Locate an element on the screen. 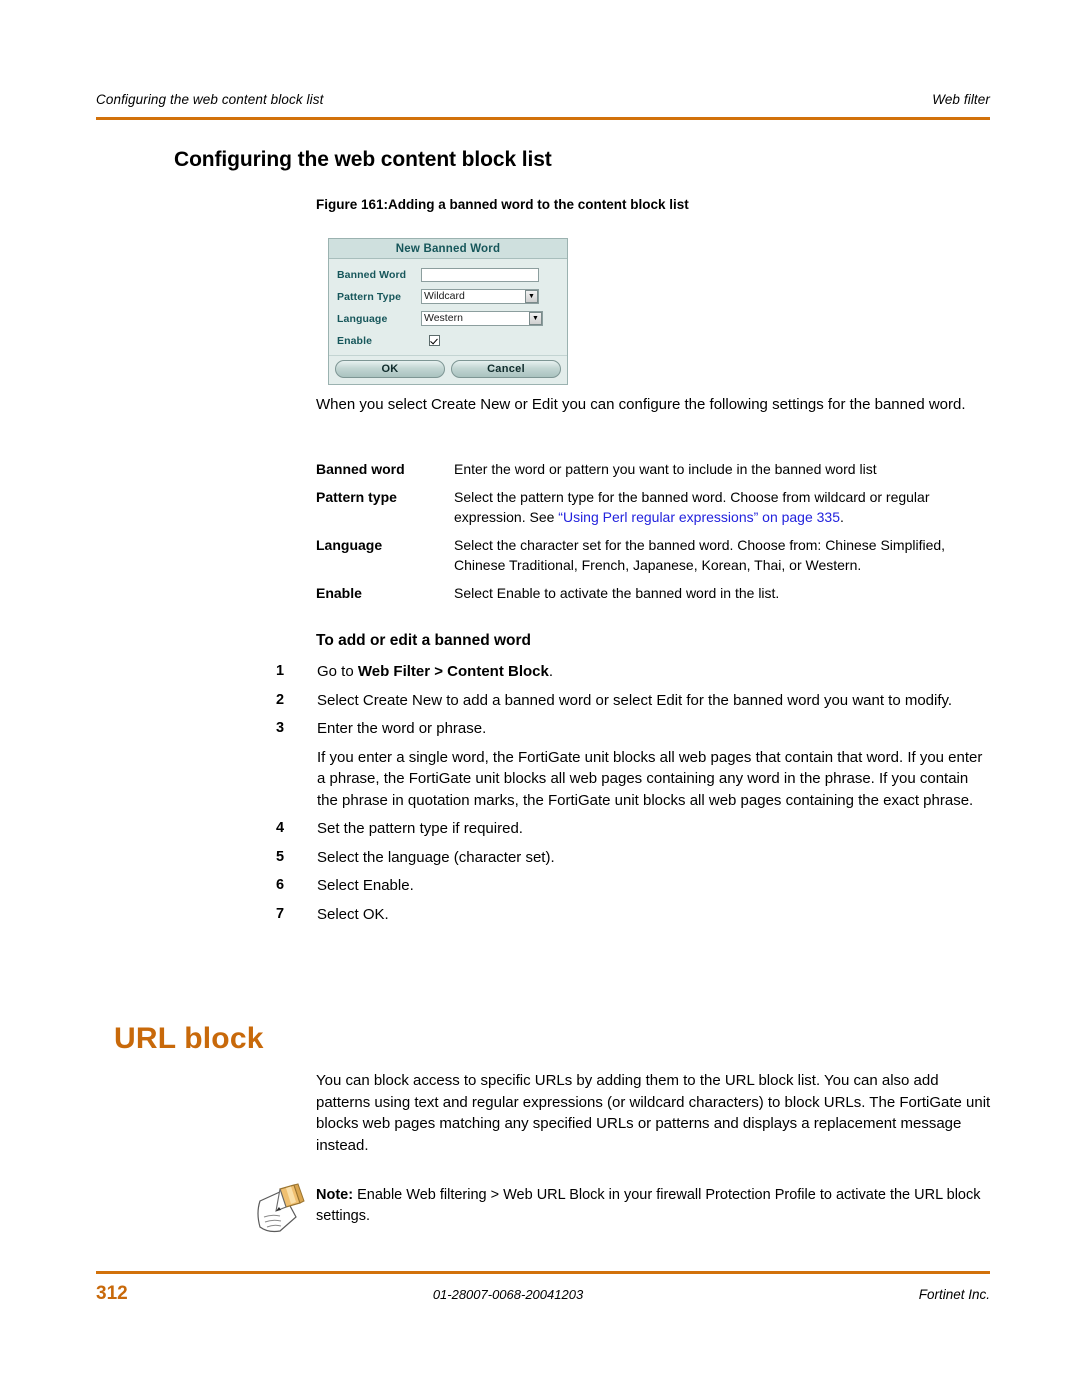  pattern-type-select: Wildcard ▼ is located at coordinates (480, 296).